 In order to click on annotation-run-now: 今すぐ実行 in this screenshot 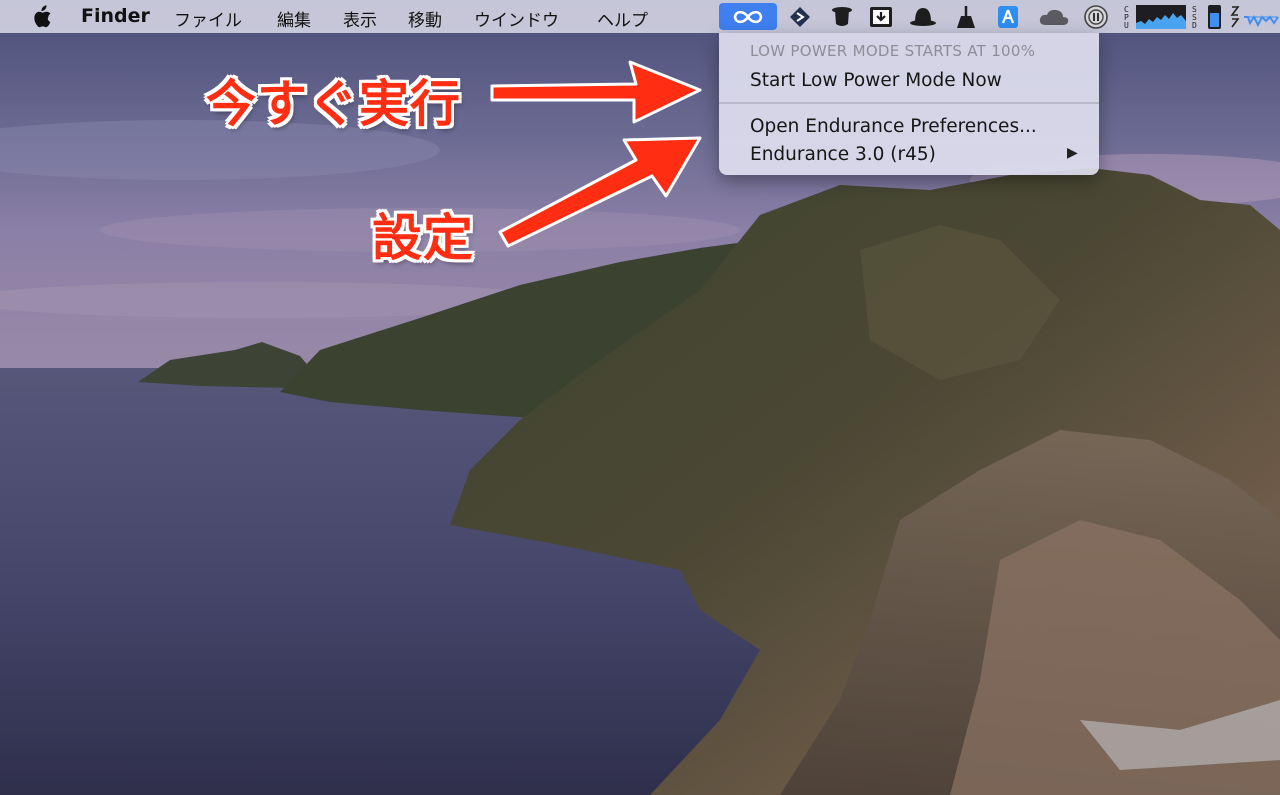, I will do `click(333, 104)`.